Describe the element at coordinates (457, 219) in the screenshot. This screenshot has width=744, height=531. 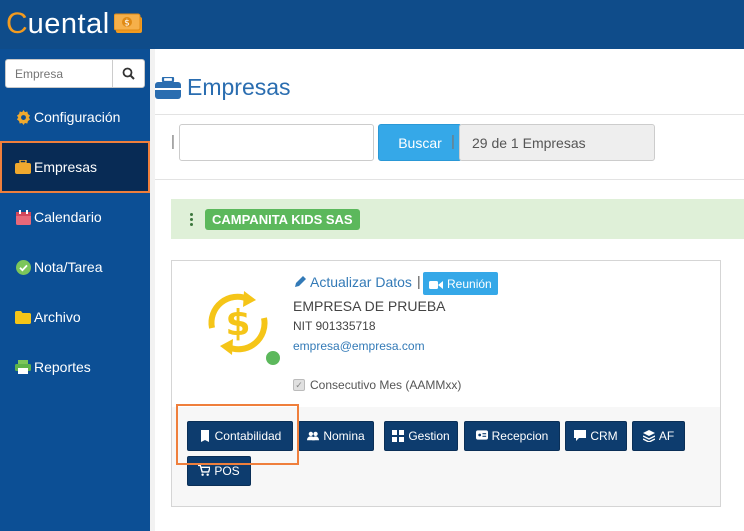
I see `company-header-bar: CAMPANITA KIDS SAS` at that location.